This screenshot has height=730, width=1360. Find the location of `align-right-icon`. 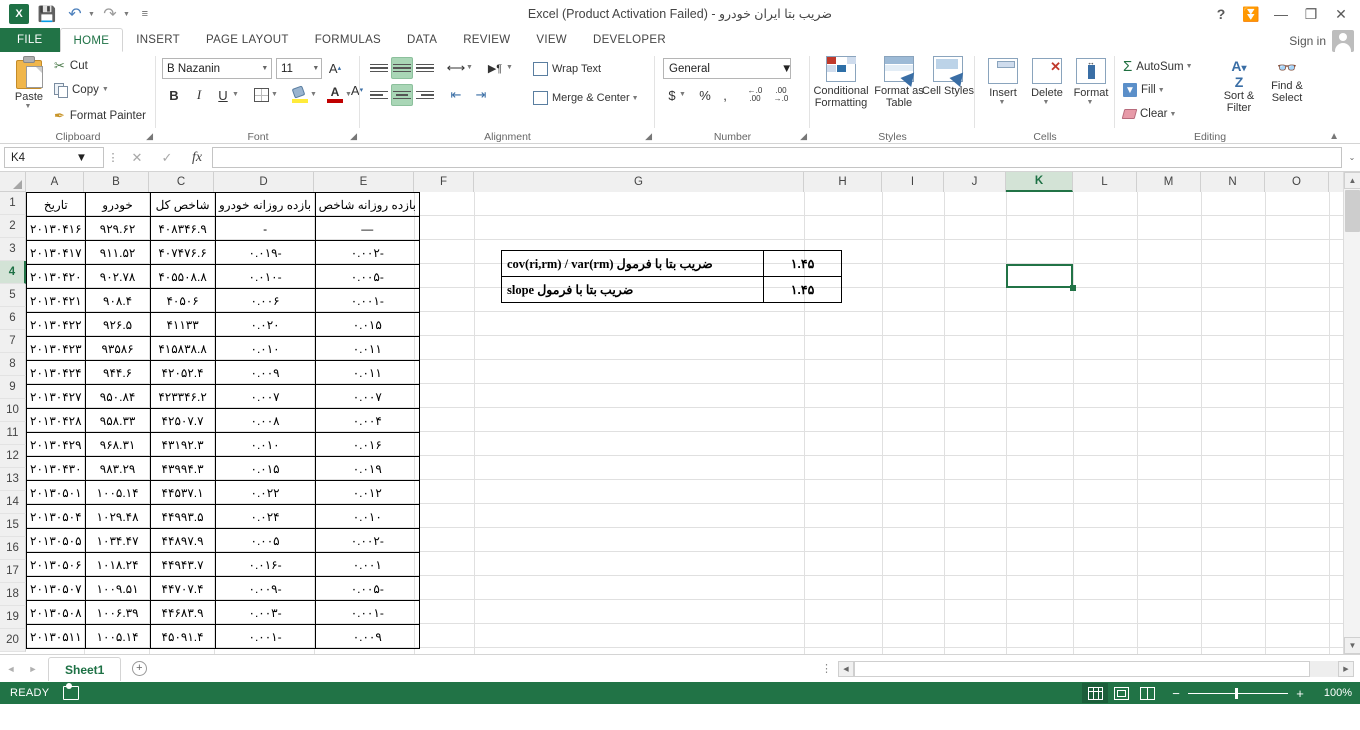

align-right-icon is located at coordinates (425, 95).